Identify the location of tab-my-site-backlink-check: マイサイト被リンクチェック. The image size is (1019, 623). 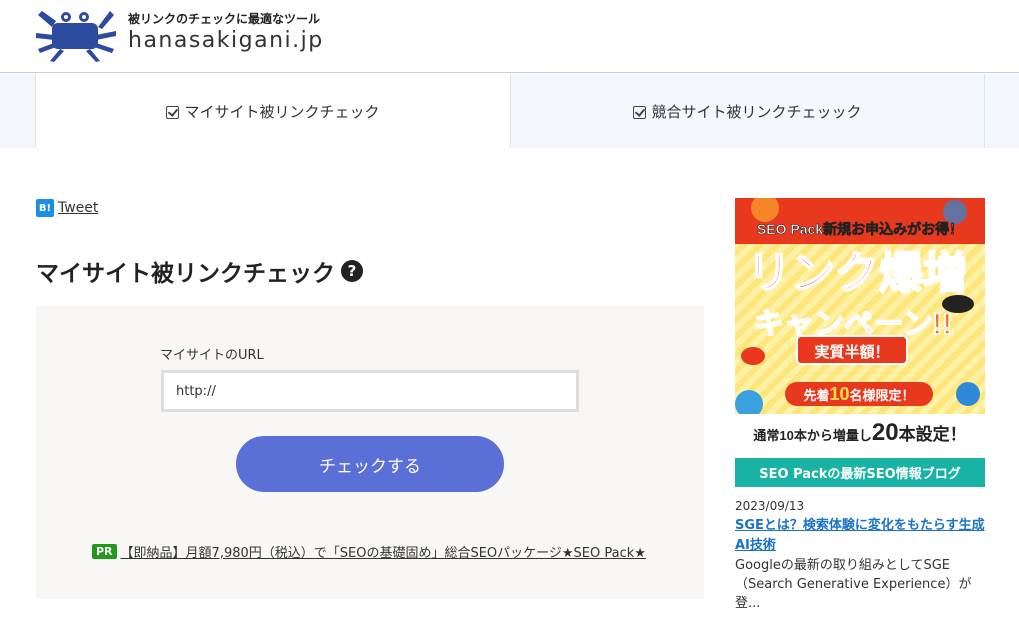
(273, 111).